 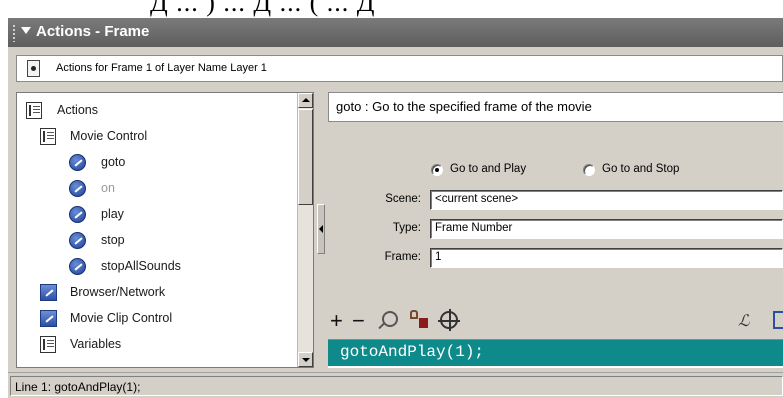 I want to click on pane-splitter, so click(x=321, y=230).